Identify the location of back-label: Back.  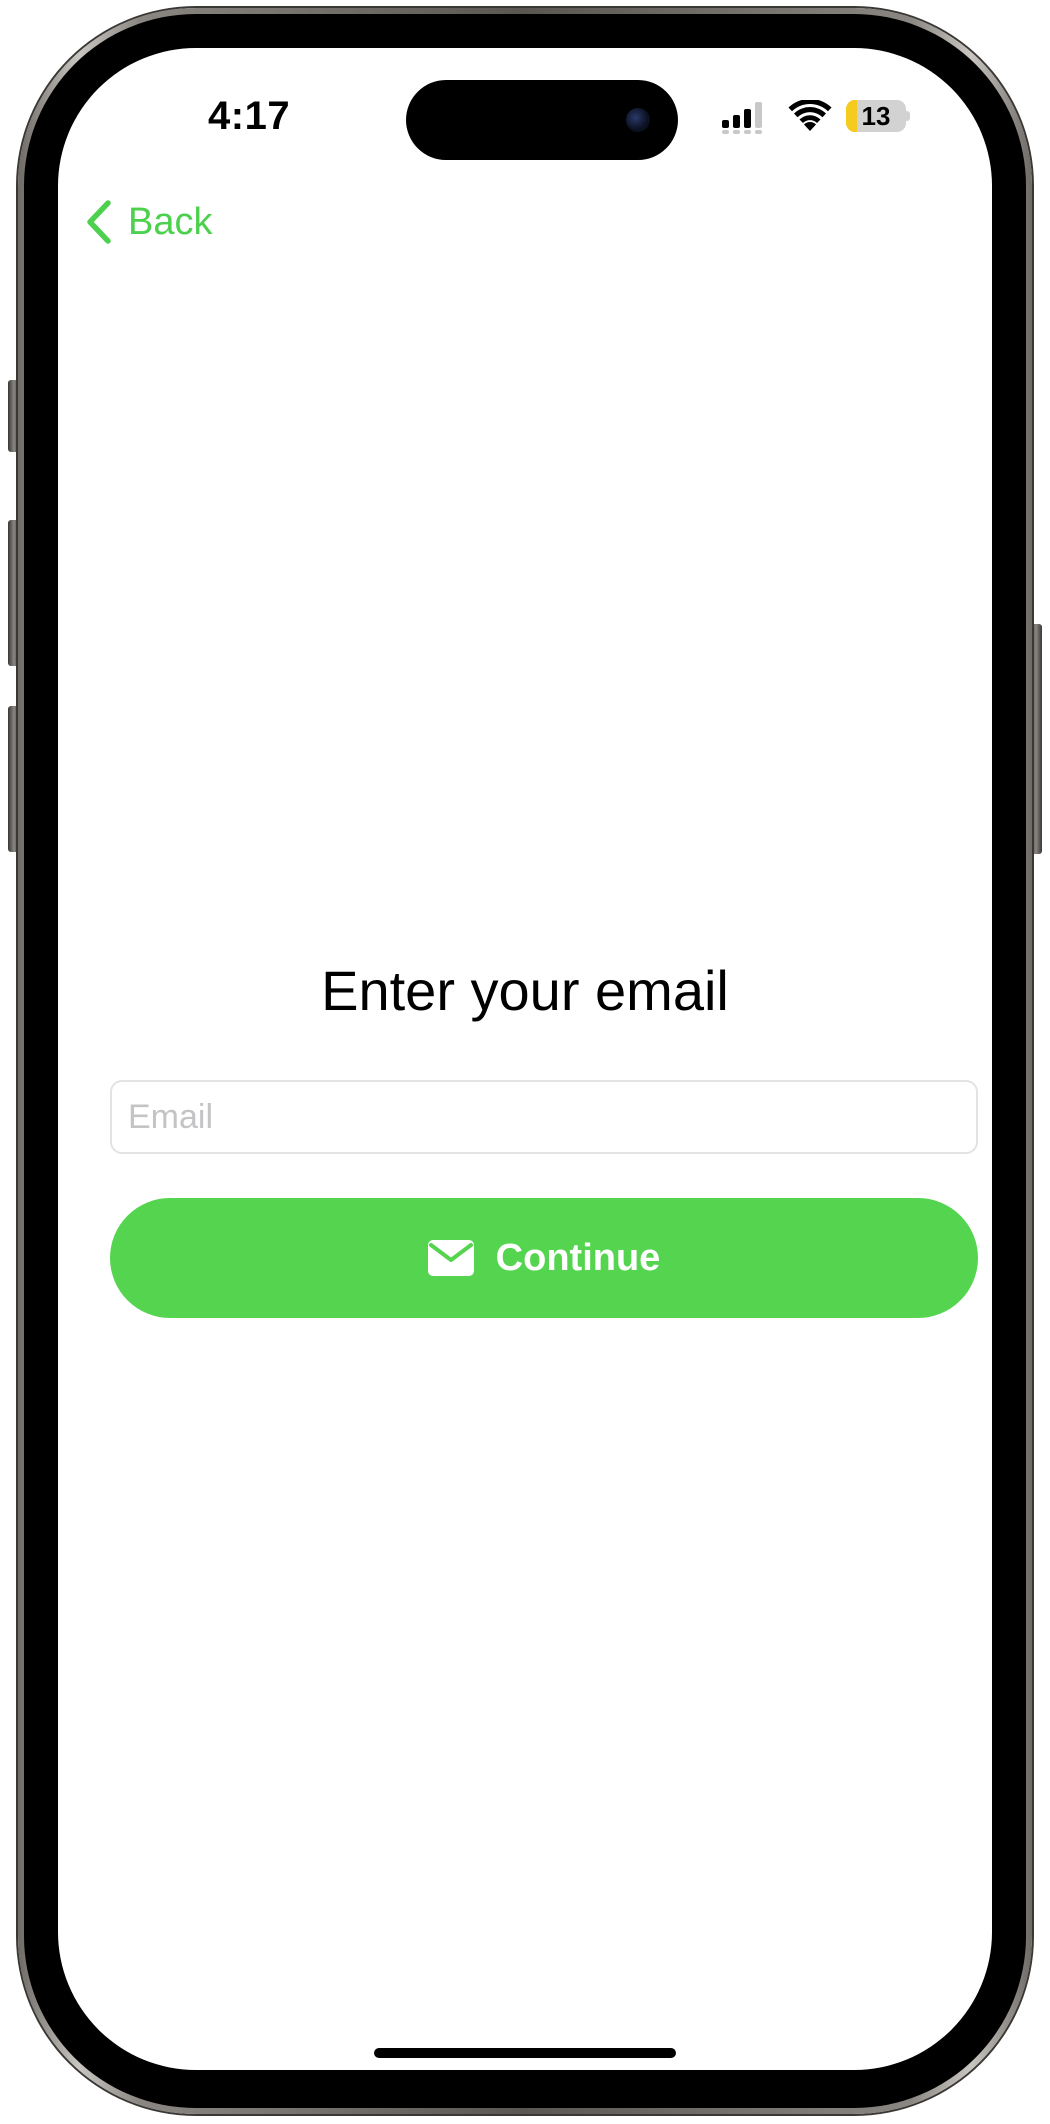
(170, 221).